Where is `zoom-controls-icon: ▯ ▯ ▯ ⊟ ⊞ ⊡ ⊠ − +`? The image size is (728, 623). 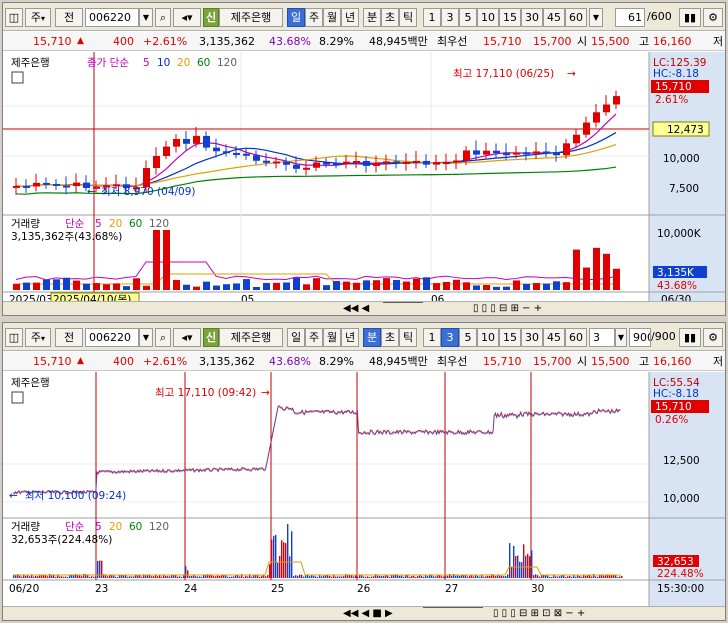
zoom-controls-icon: ▯ ▯ ▯ ⊟ ⊞ ⊡ ⊠ − + is located at coordinates (539, 613).